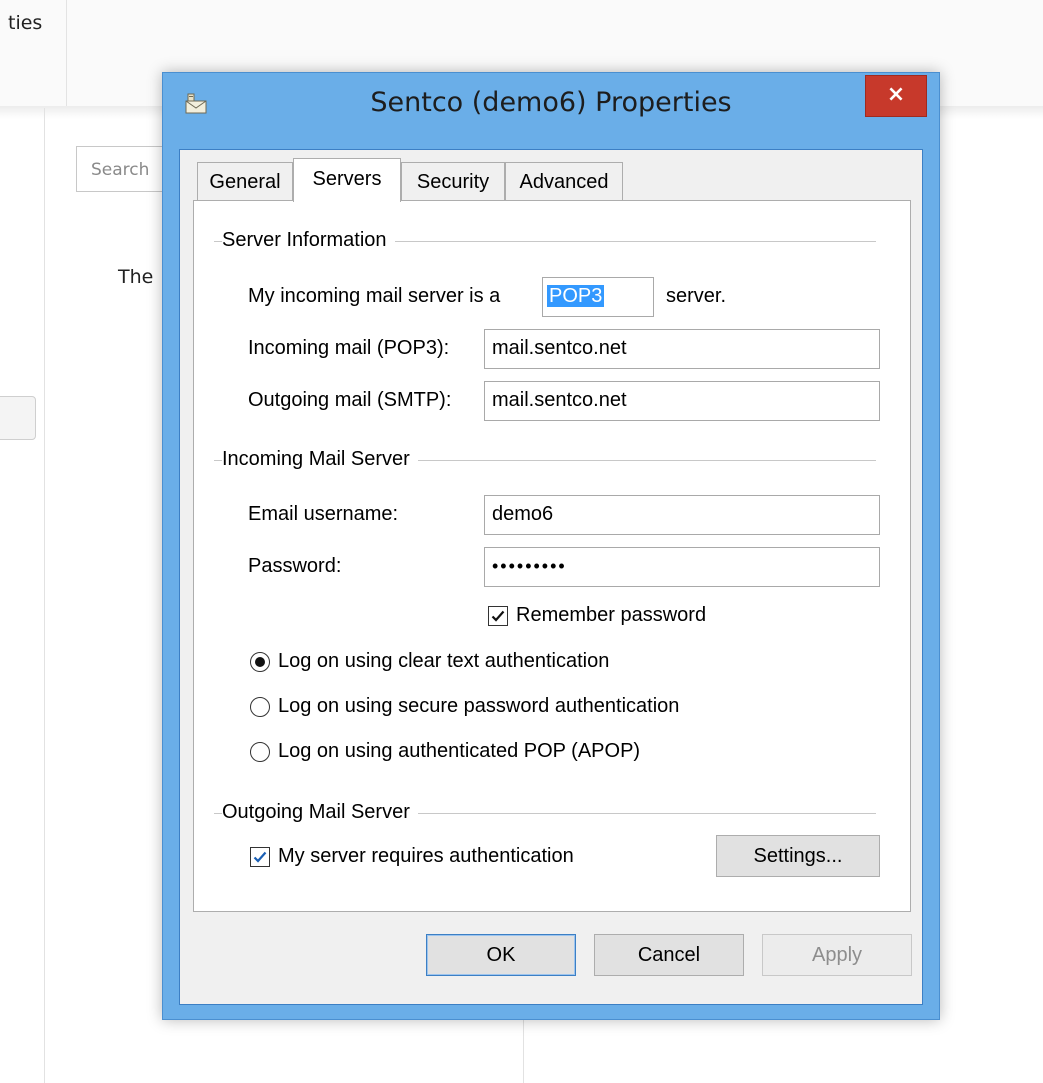  I want to click on password-label: Password:, so click(295, 566).